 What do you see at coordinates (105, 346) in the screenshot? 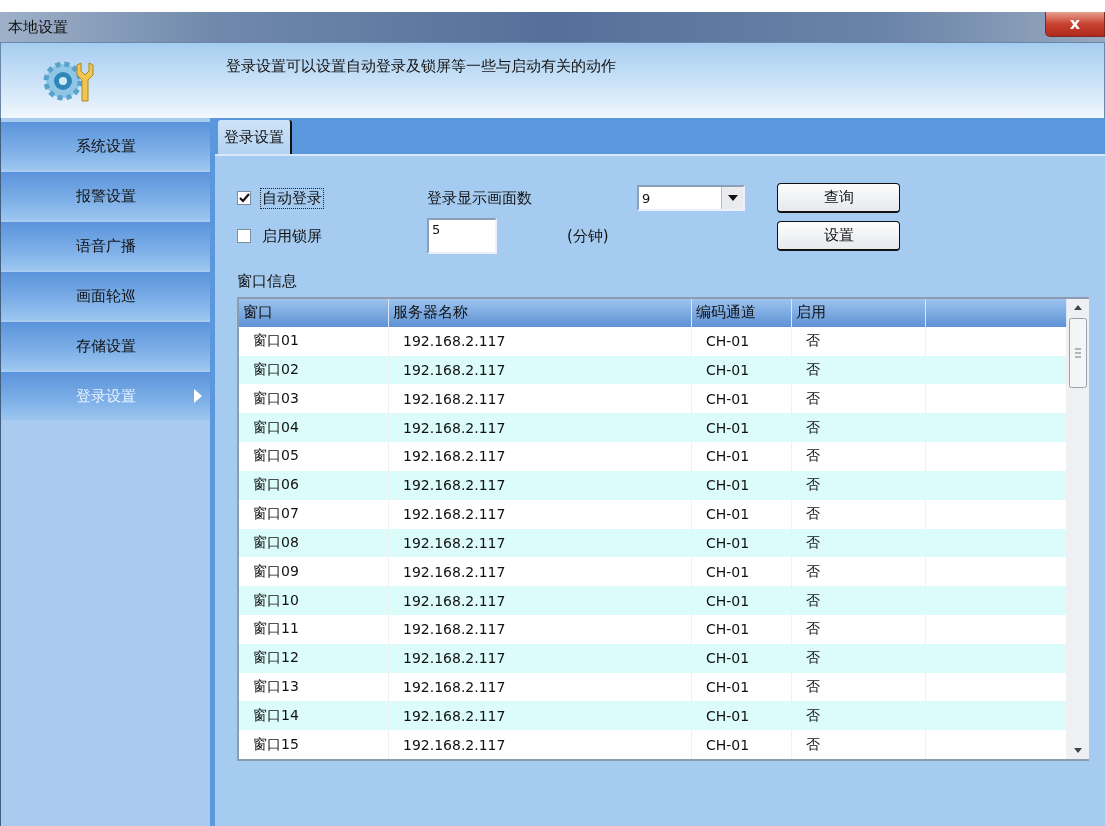
I see `sidebar-item: 存储设置` at bounding box center [105, 346].